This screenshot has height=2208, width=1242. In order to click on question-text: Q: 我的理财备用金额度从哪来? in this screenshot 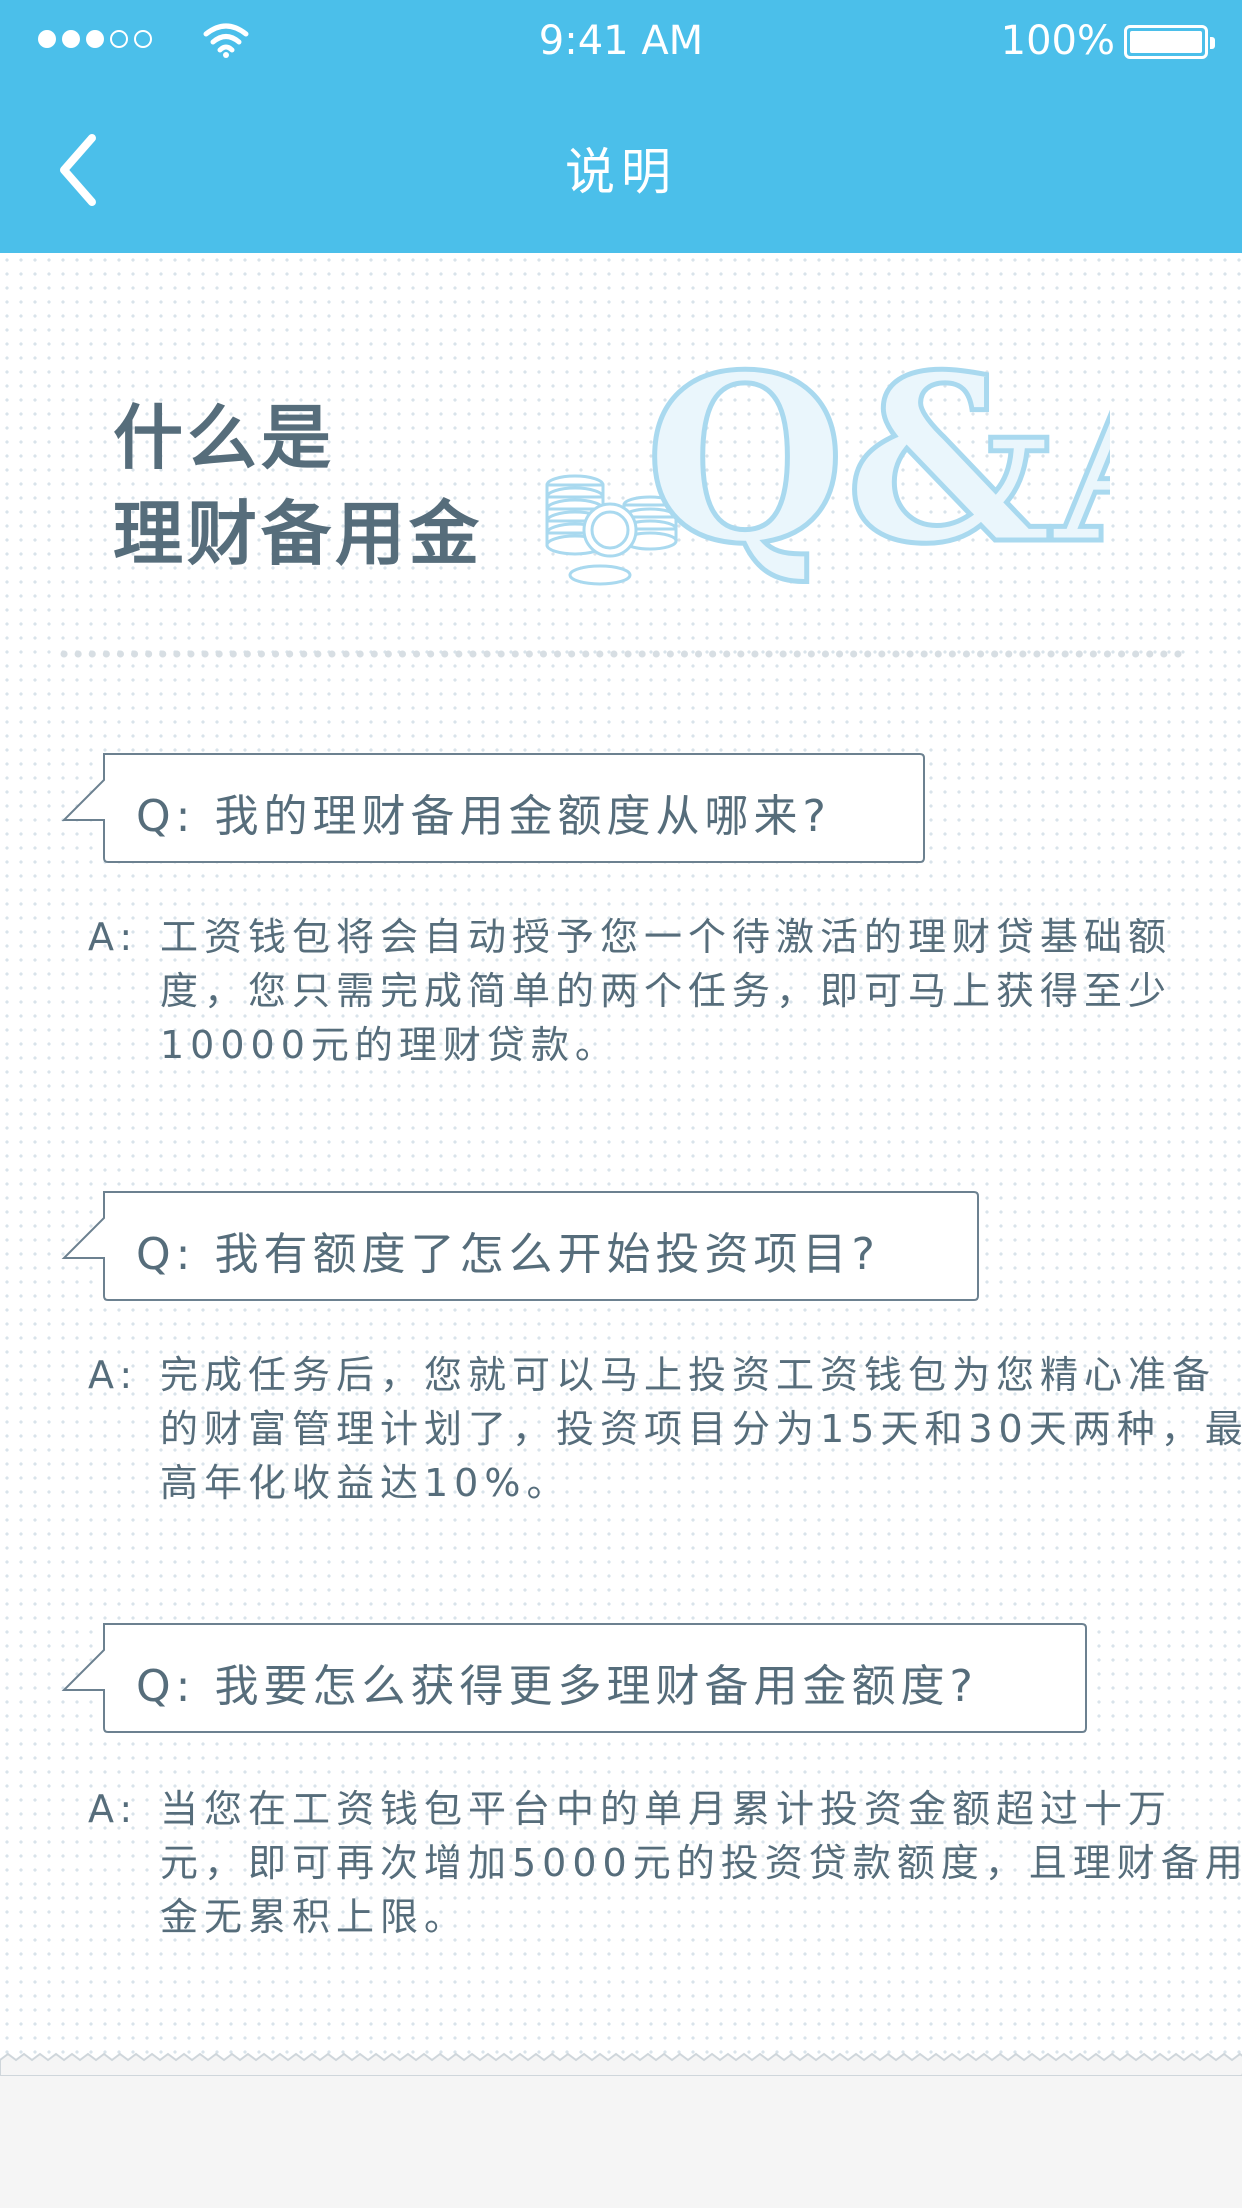, I will do `click(483, 816)`.